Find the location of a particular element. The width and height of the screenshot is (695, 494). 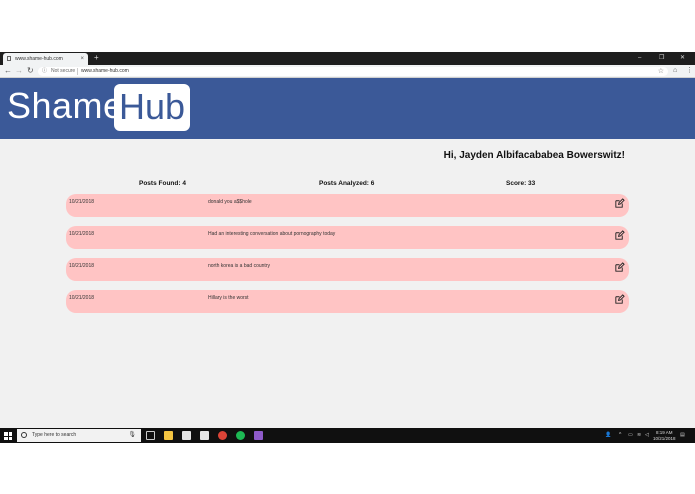

file-explorer-icon is located at coordinates (168, 435).